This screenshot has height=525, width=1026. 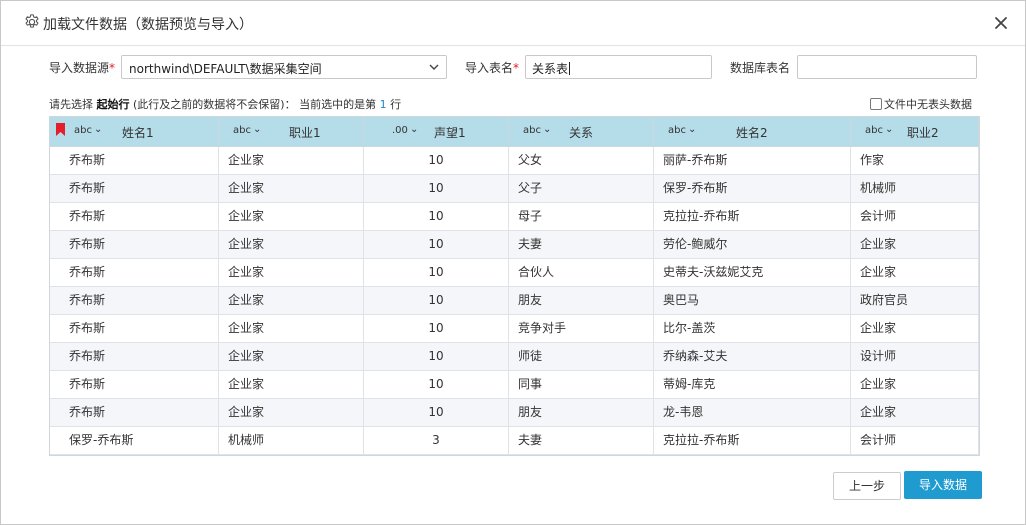 What do you see at coordinates (581, 216) in the screenshot?
I see `table-cell: 母子` at bounding box center [581, 216].